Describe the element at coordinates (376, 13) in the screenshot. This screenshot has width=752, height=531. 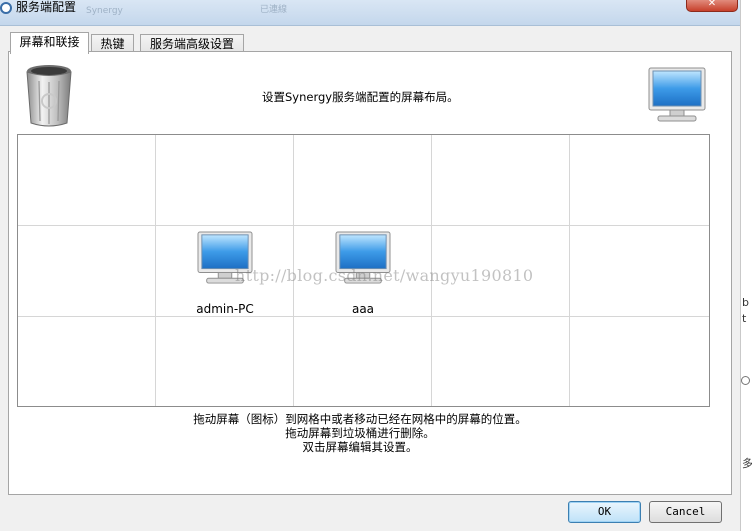
I see `title-bar: 服务端配置 Synergy 已連線 ✕` at that location.